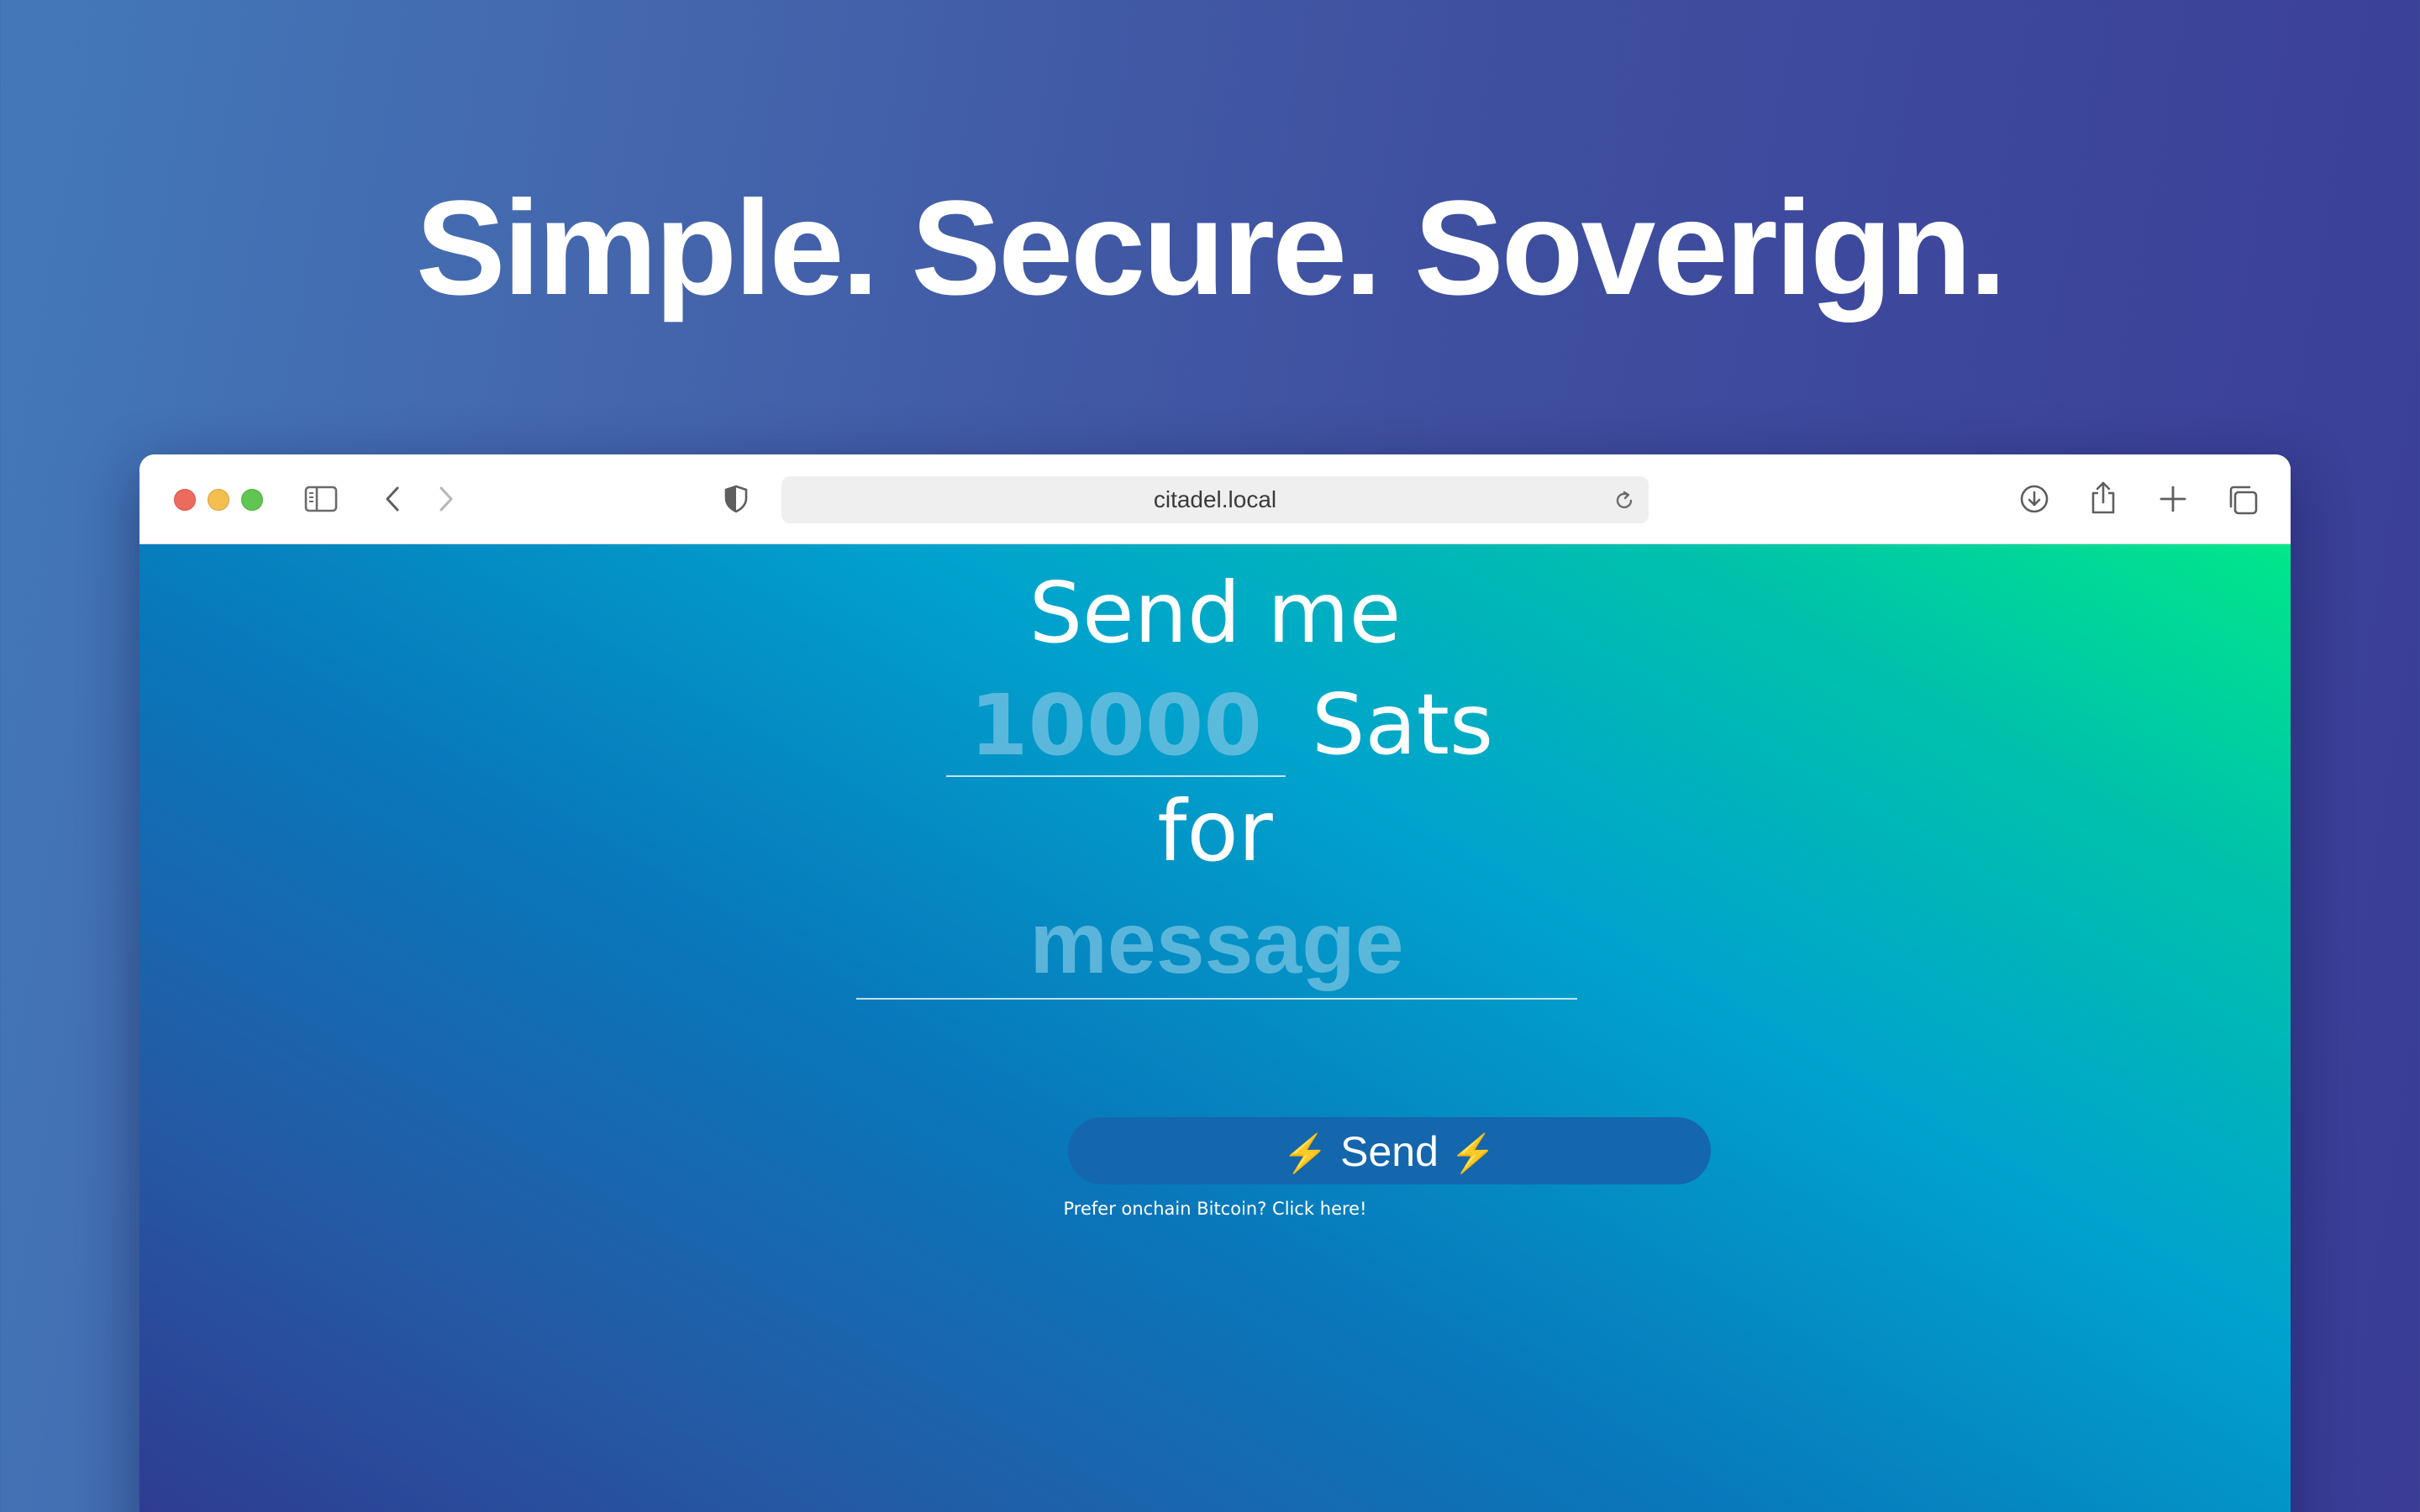 Image resolution: width=2420 pixels, height=1512 pixels. What do you see at coordinates (252, 500) in the screenshot?
I see `zoom-window-button` at bounding box center [252, 500].